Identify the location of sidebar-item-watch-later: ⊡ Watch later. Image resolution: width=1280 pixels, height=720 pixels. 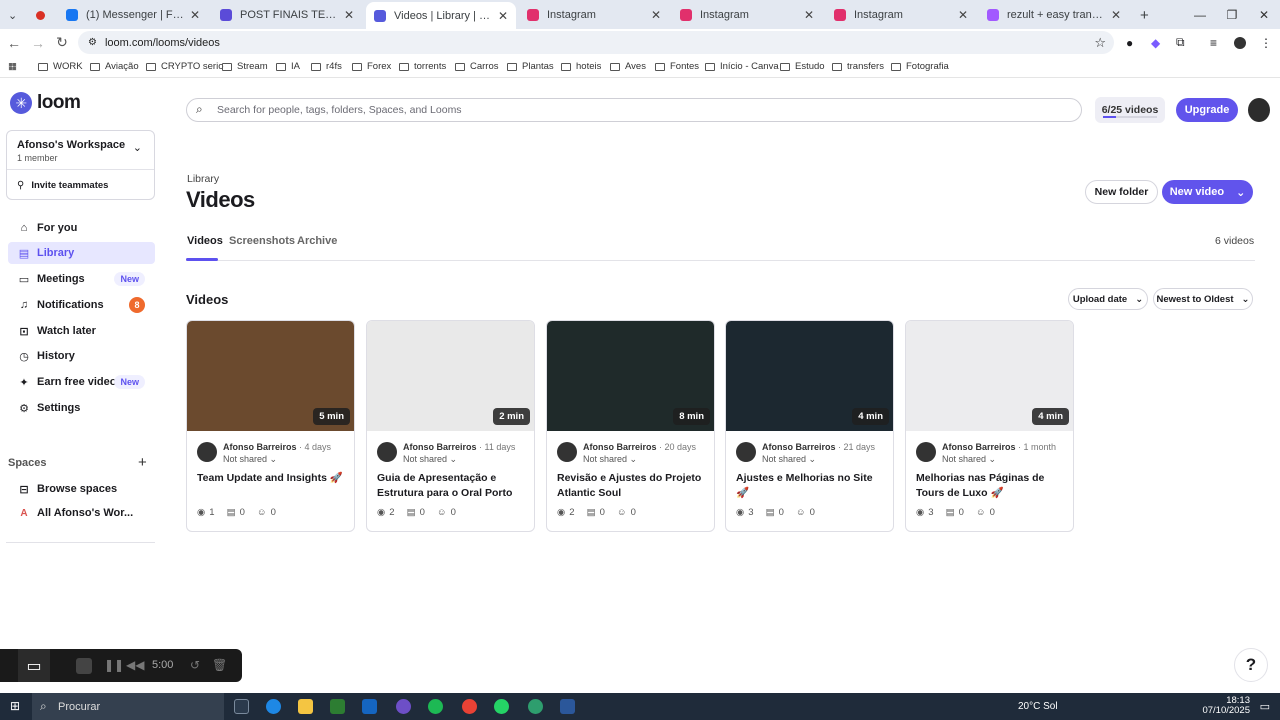
(81, 331).